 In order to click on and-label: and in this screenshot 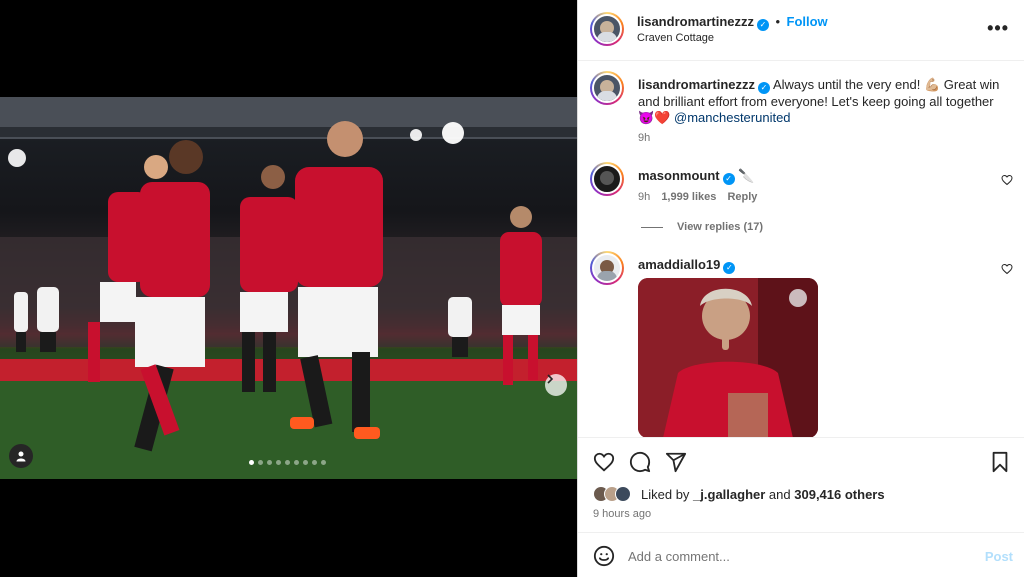, I will do `click(779, 494)`.